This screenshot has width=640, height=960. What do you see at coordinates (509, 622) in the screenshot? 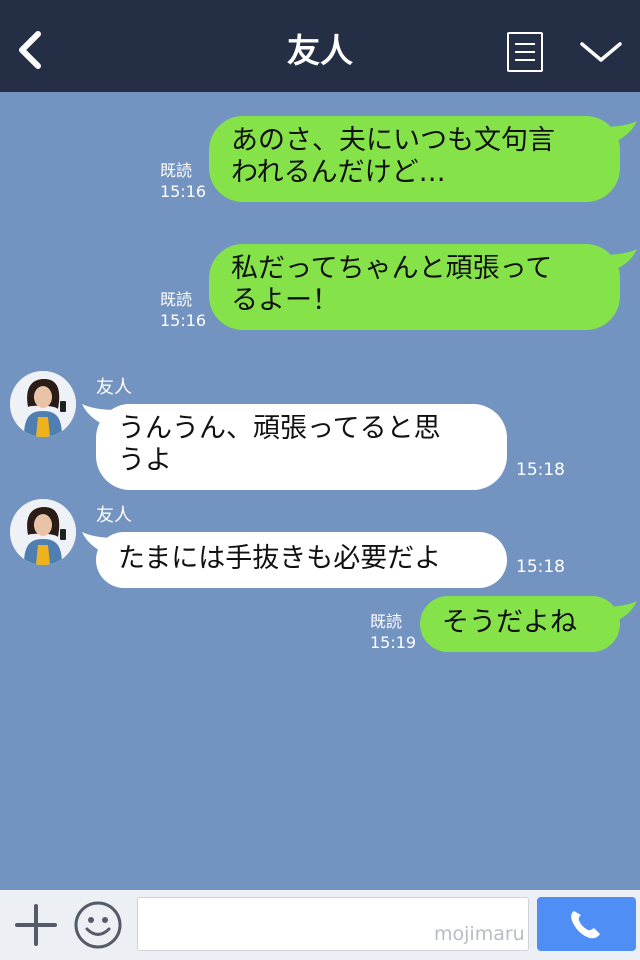
I see `message-text-line: そうだよね` at bounding box center [509, 622].